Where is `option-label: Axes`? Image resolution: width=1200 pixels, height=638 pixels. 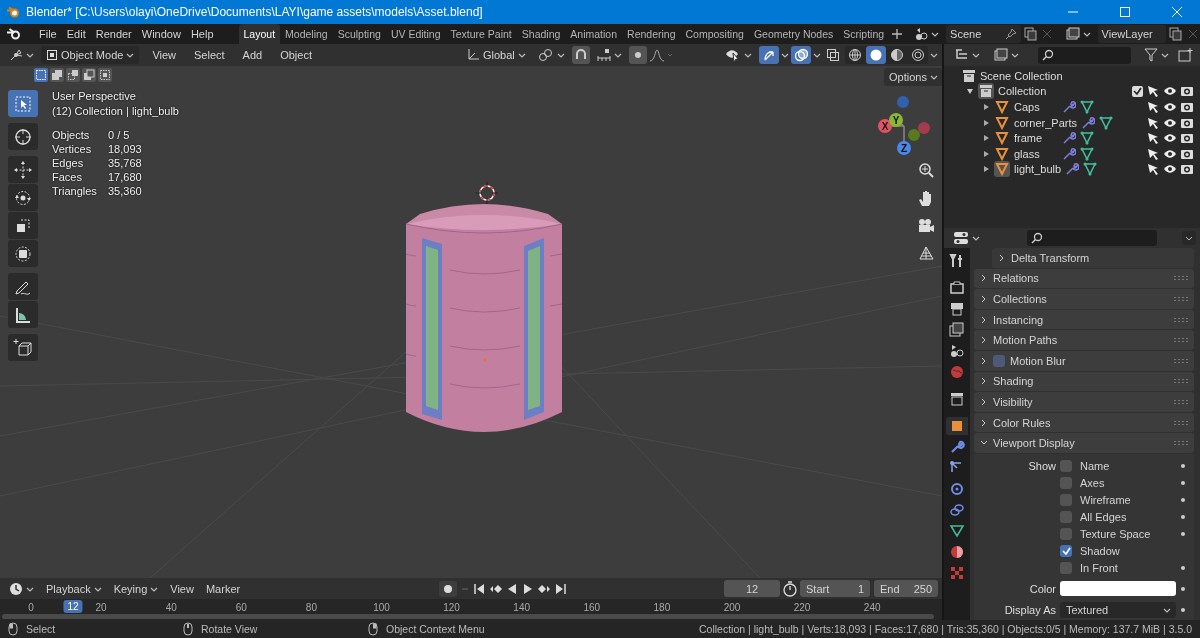
option-label: Axes is located at coordinates (1128, 483).